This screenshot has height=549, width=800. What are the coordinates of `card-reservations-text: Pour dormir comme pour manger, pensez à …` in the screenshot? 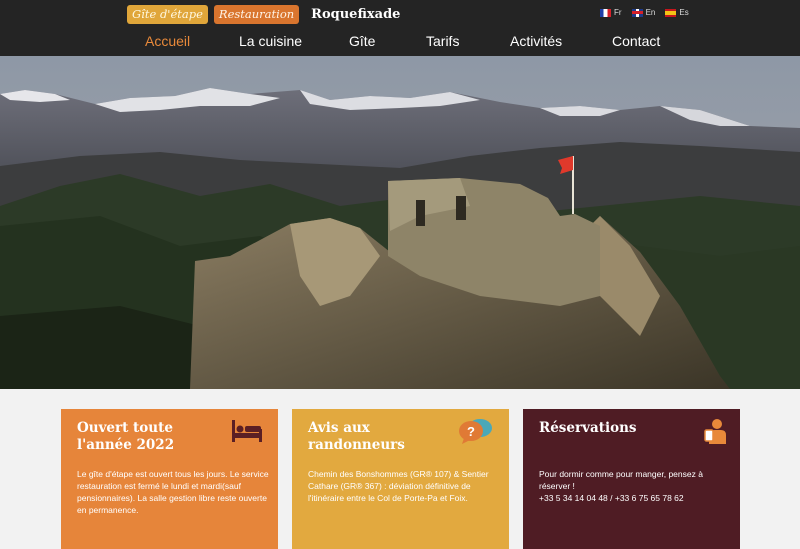 It's located at (635, 486).